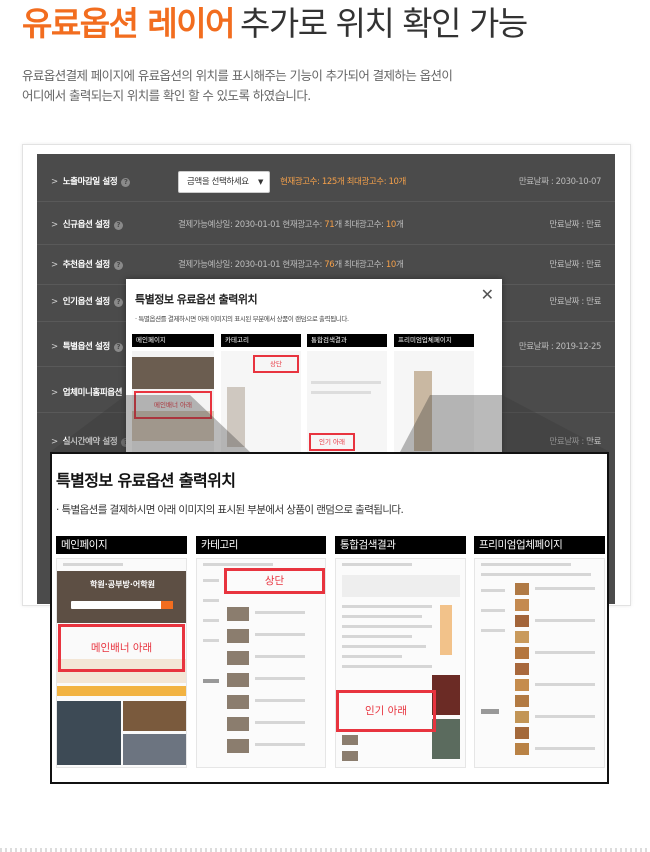 This screenshot has height=852, width=650. What do you see at coordinates (121, 605) in the screenshot?
I see `hero-search-box` at bounding box center [121, 605].